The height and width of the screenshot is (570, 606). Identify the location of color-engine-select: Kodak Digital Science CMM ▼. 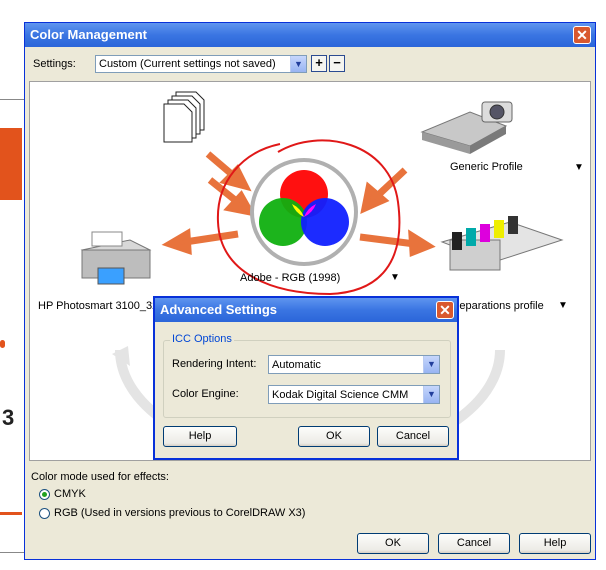
(354, 394).